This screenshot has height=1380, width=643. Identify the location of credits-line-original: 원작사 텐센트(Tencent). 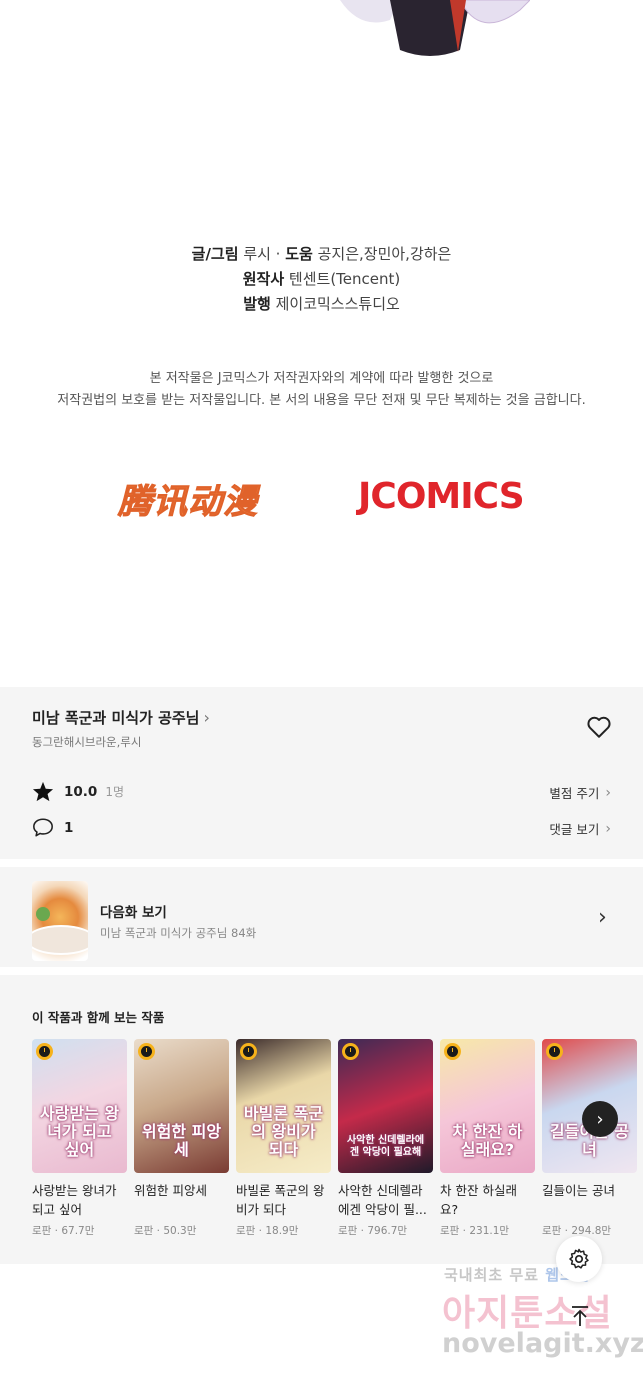
(321, 279).